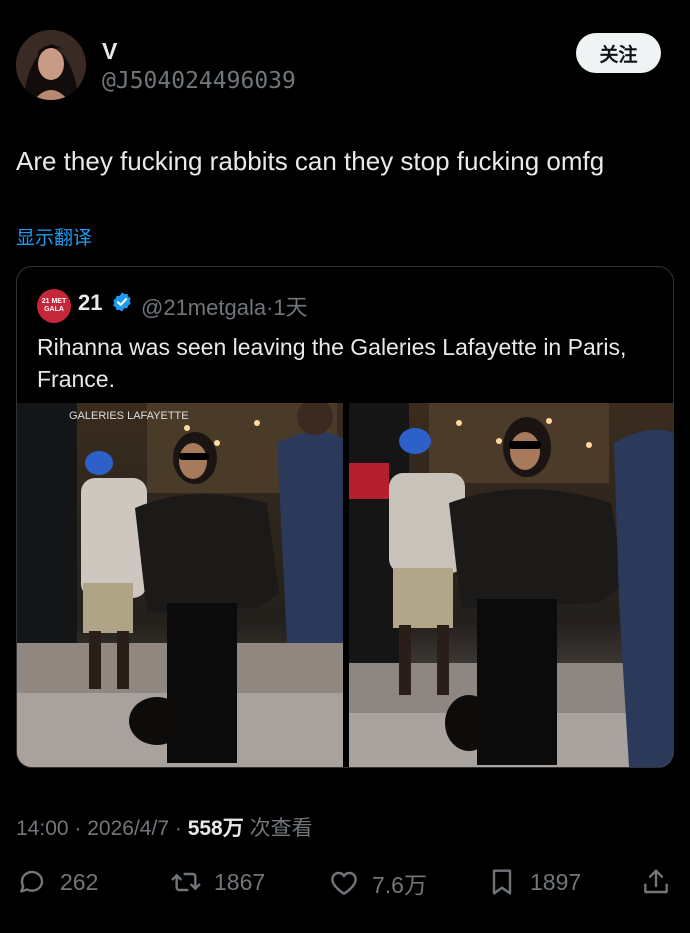  Describe the element at coordinates (290, 307) in the screenshot. I see `quoted-tweet-time: 1天` at that location.